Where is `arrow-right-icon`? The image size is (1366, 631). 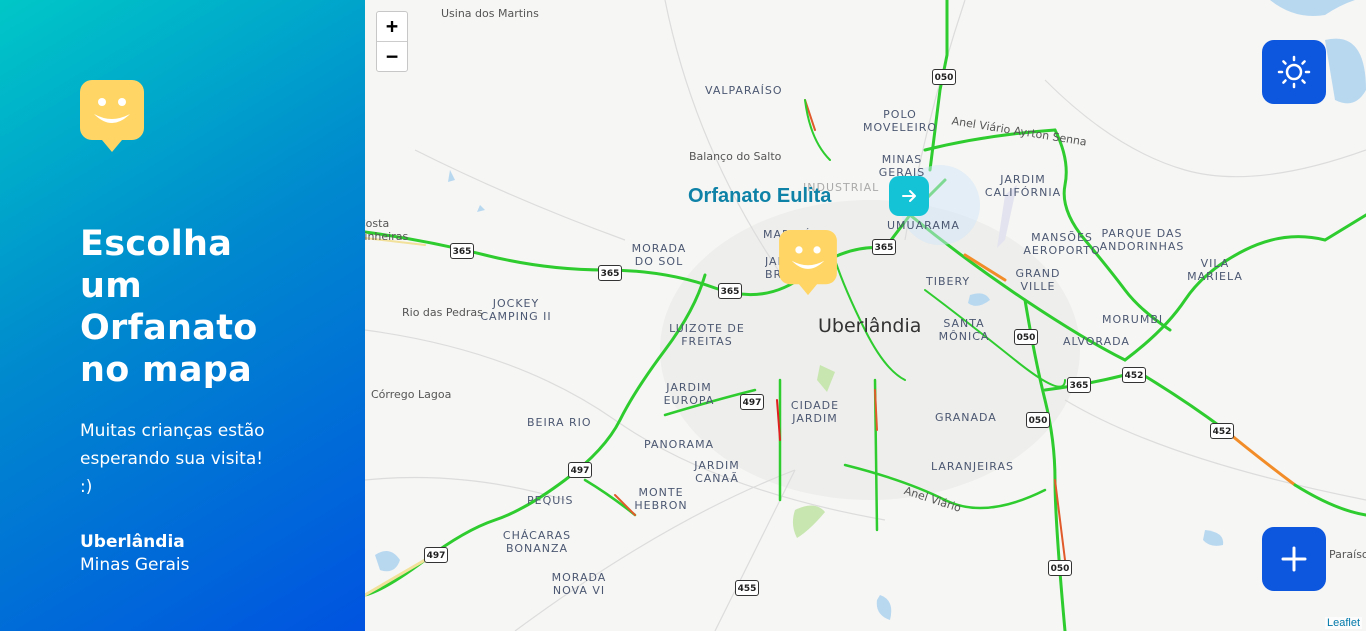 arrow-right-icon is located at coordinates (909, 196).